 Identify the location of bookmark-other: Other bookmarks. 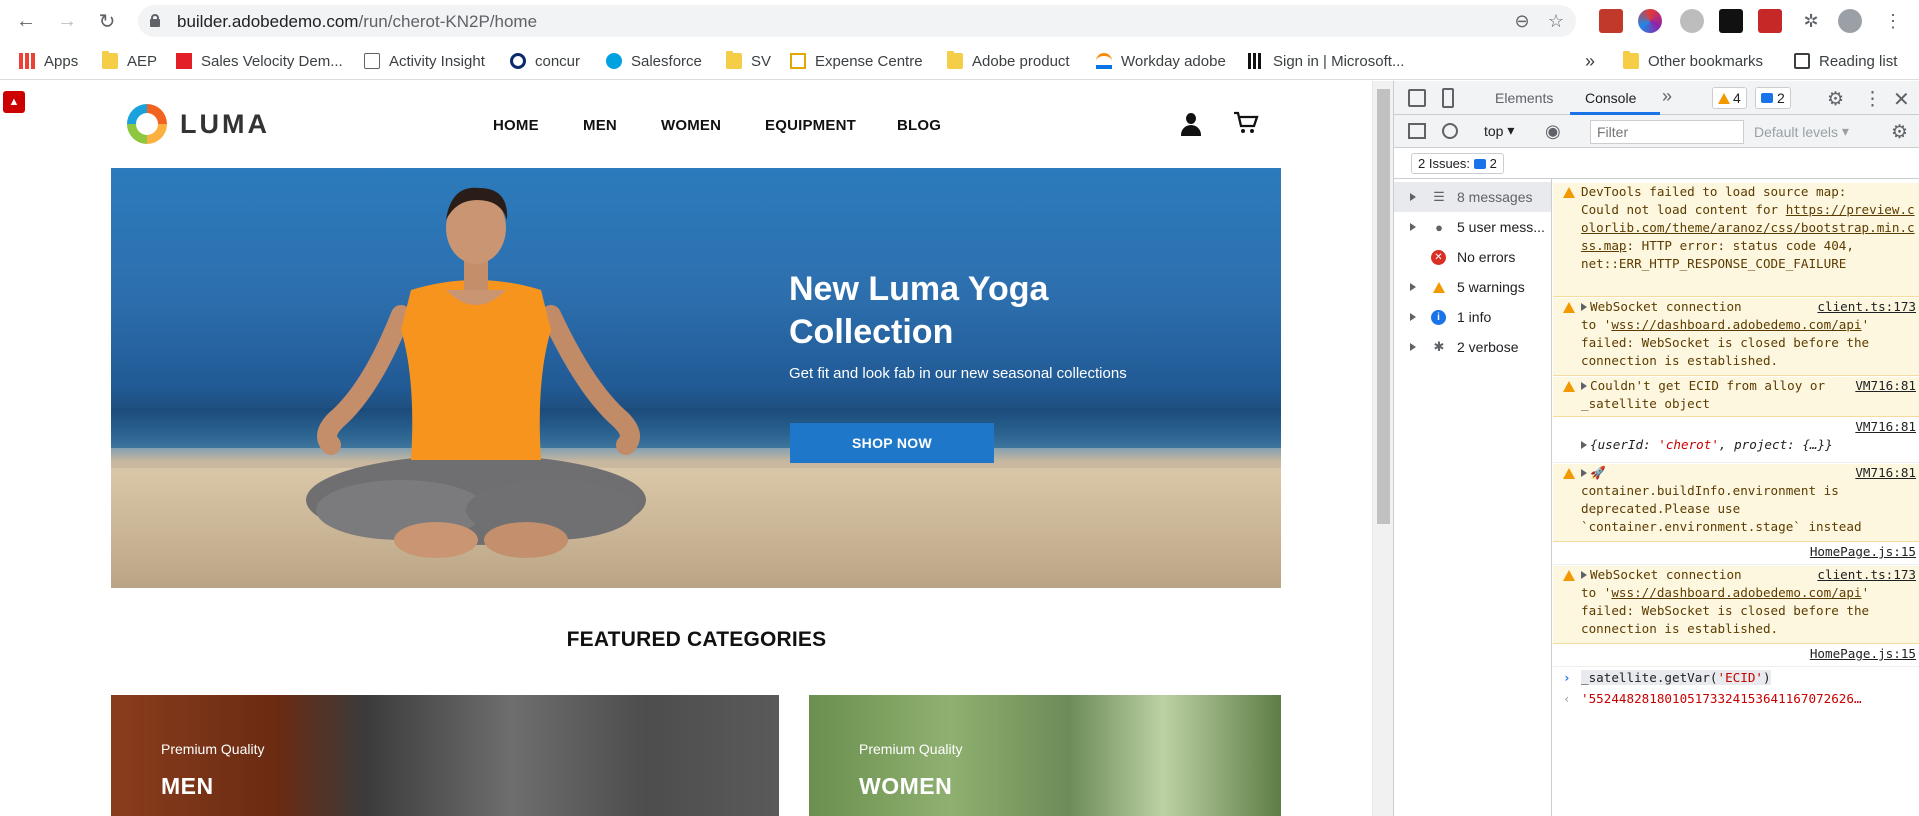
(1693, 61).